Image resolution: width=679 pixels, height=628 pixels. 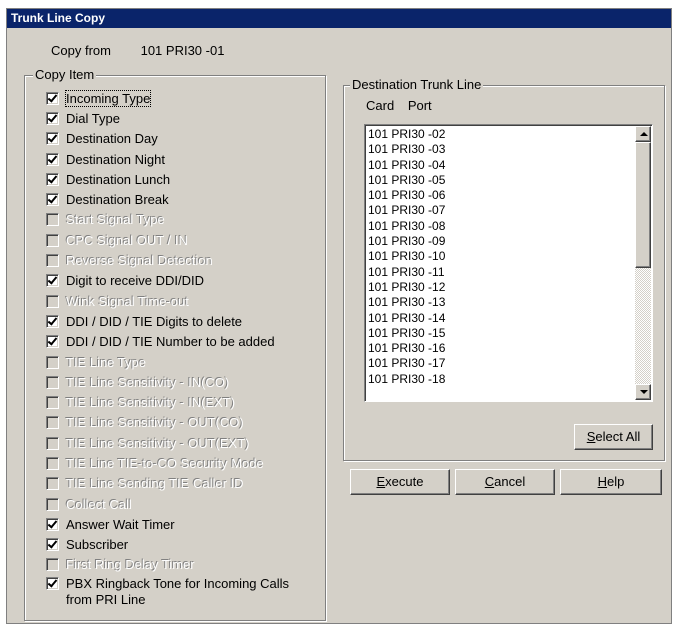 What do you see at coordinates (618, 436) in the screenshot?
I see `select-all-label: elect All` at bounding box center [618, 436].